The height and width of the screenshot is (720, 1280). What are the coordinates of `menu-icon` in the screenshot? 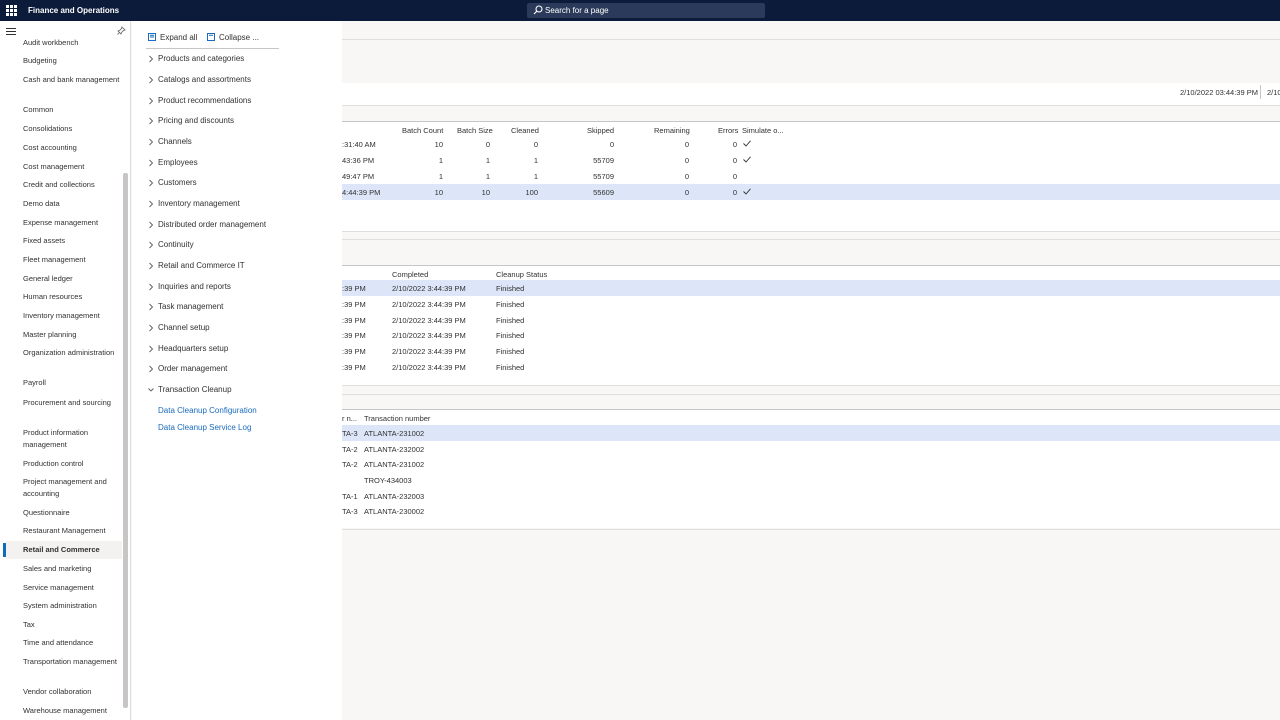 It's located at (11, 32).